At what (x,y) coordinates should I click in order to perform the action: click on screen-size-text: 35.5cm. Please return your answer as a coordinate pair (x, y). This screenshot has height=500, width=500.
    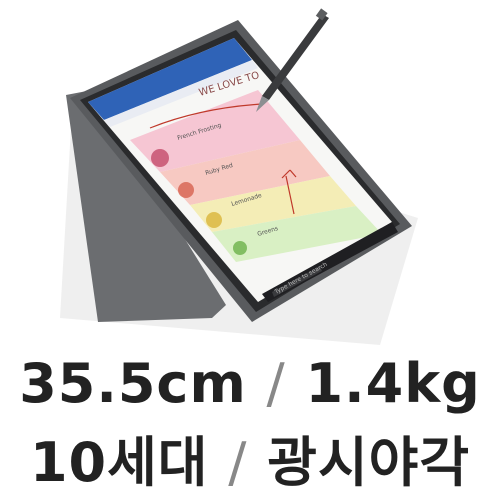
    Looking at the image, I should click on (133, 383).